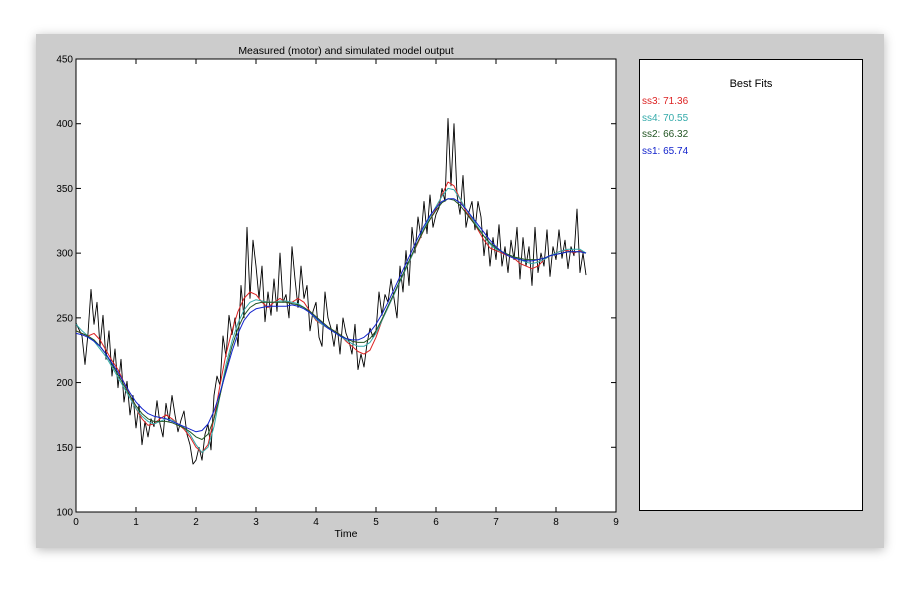  Describe the element at coordinates (316, 522) in the screenshot. I see `x-tick-label: 4` at that location.